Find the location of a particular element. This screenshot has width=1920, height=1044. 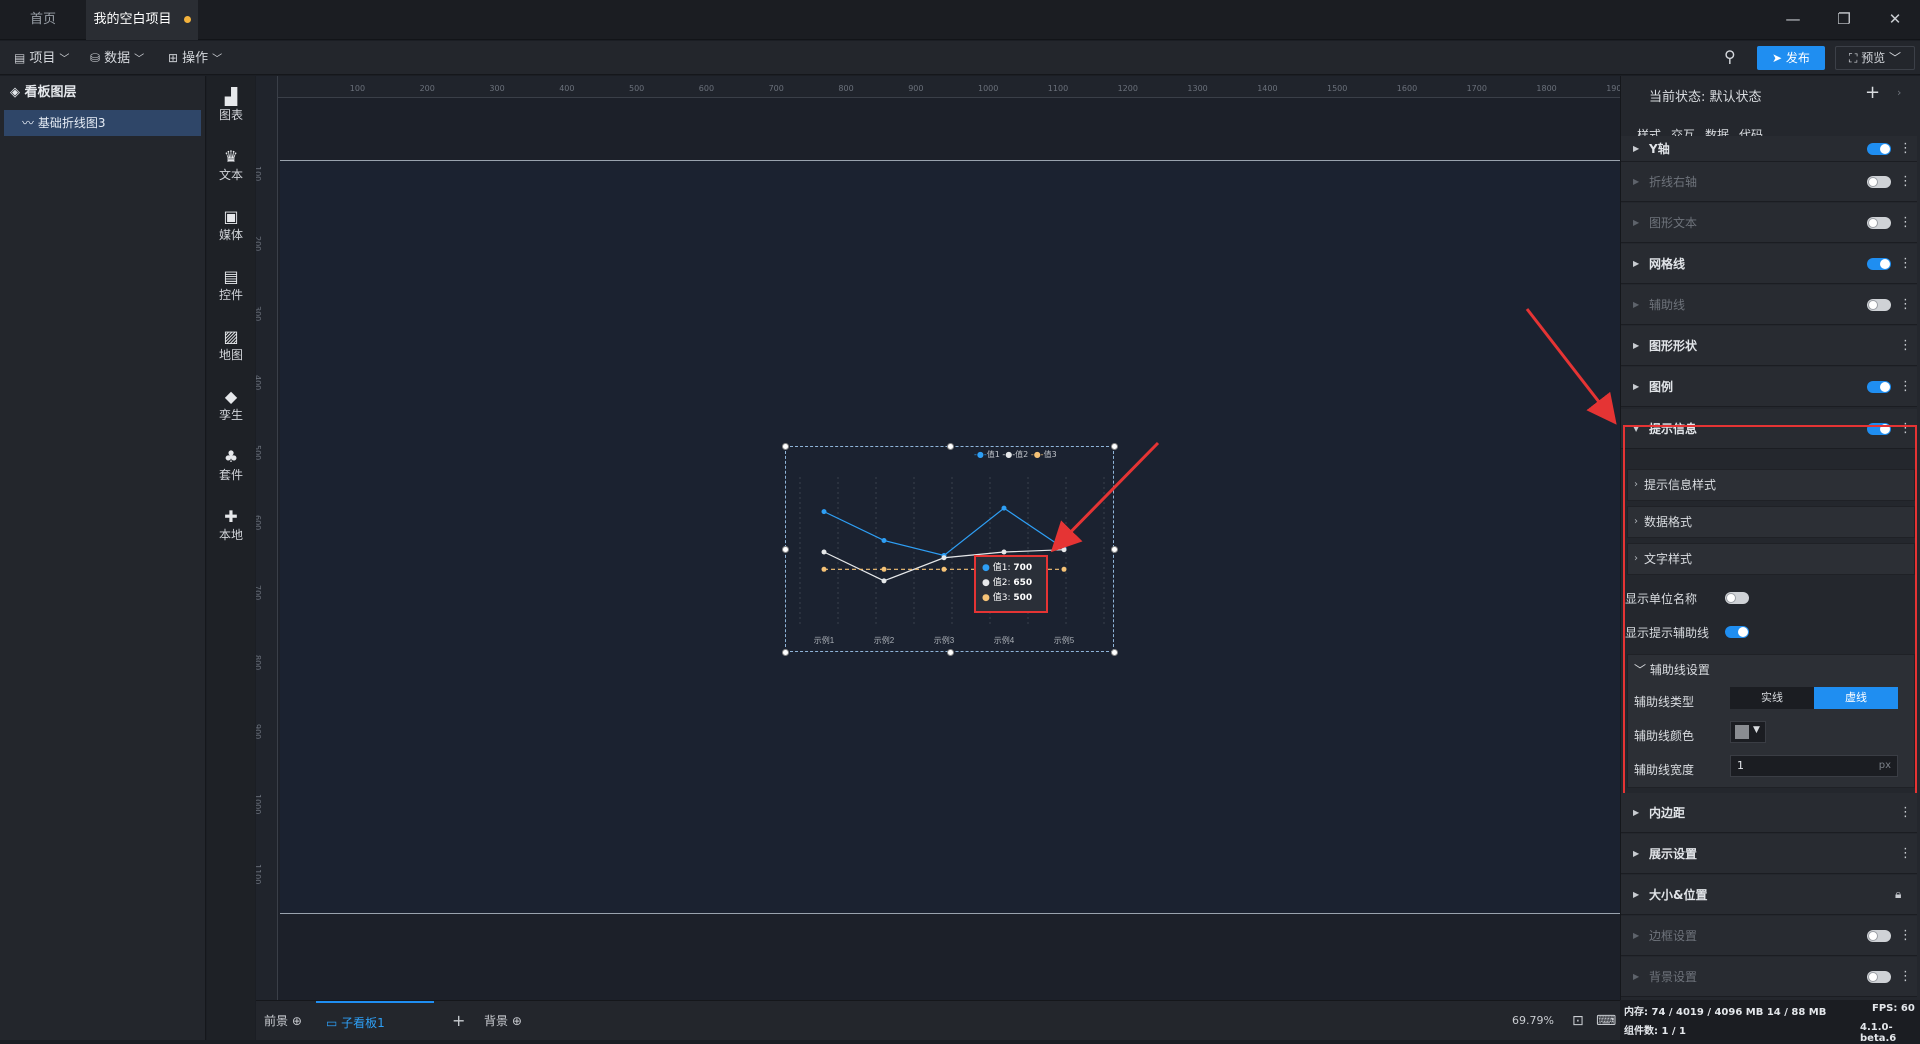

section-grid-lines: ▶ 网格线 ⋮ is located at coordinates (1769, 264).